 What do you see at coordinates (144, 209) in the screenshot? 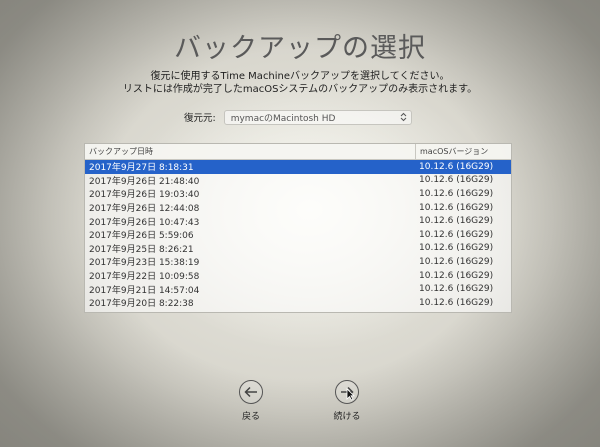
I see `backup-date-cell: 2017年9月26日 12:44:08` at bounding box center [144, 209].